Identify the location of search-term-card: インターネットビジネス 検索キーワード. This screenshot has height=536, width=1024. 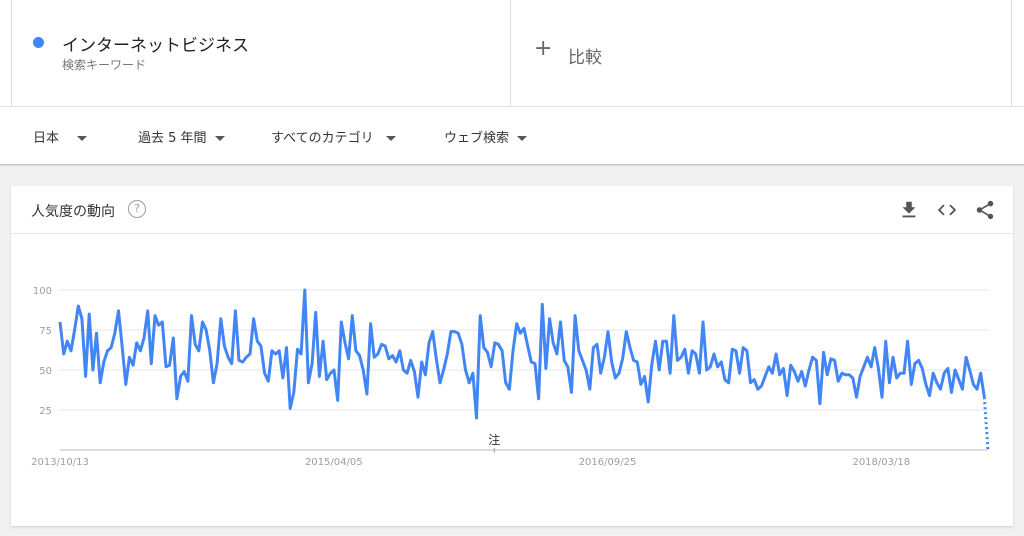
(261, 53).